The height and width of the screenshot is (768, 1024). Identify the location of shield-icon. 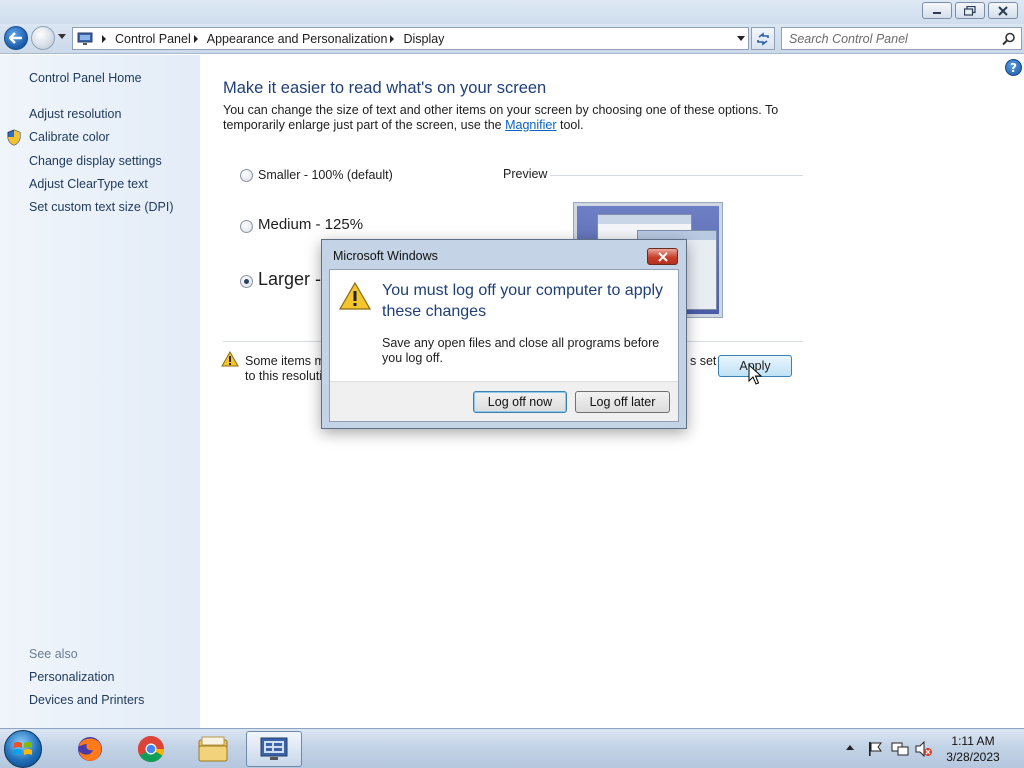
(14, 137).